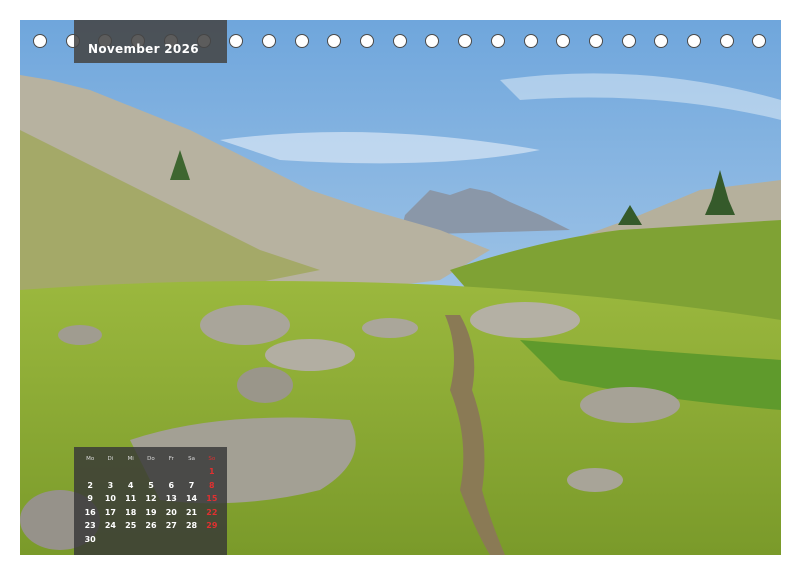 The height and width of the screenshot is (575, 800). I want to click on calendar-day: 13, so click(171, 498).